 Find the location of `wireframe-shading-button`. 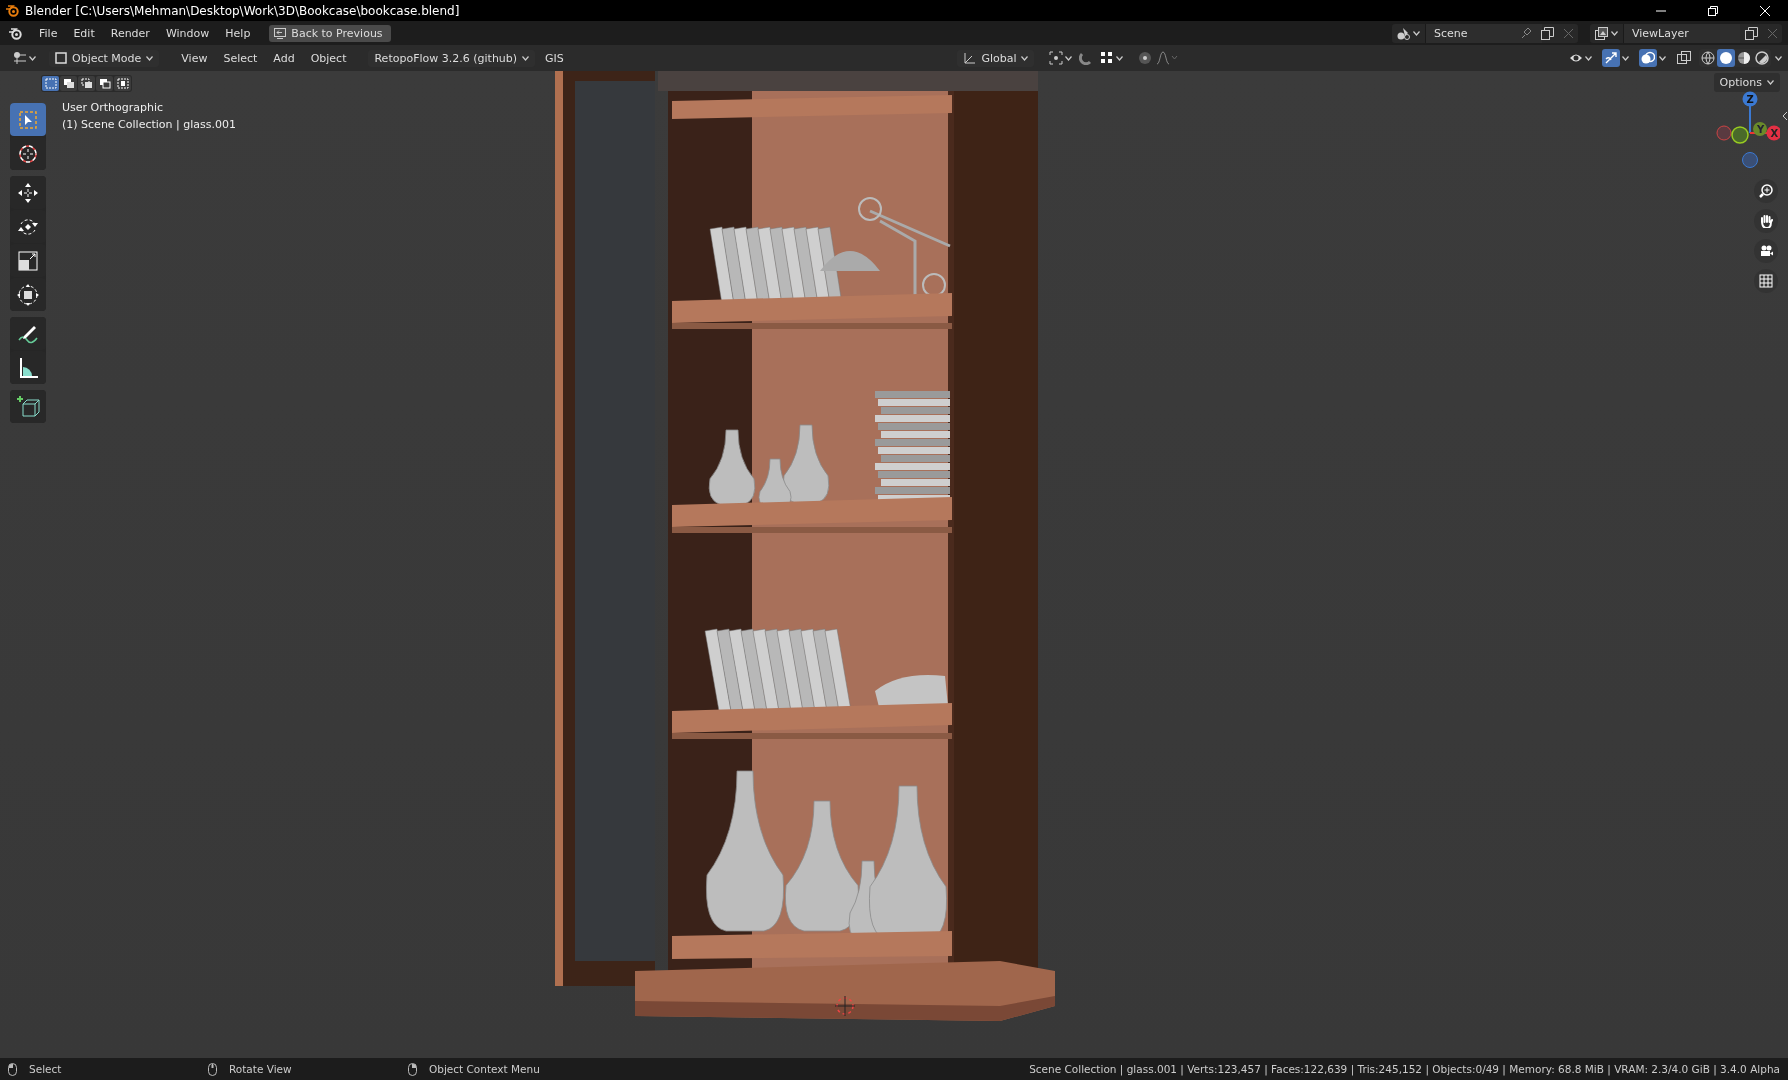

wireframe-shading-button is located at coordinates (1708, 58).